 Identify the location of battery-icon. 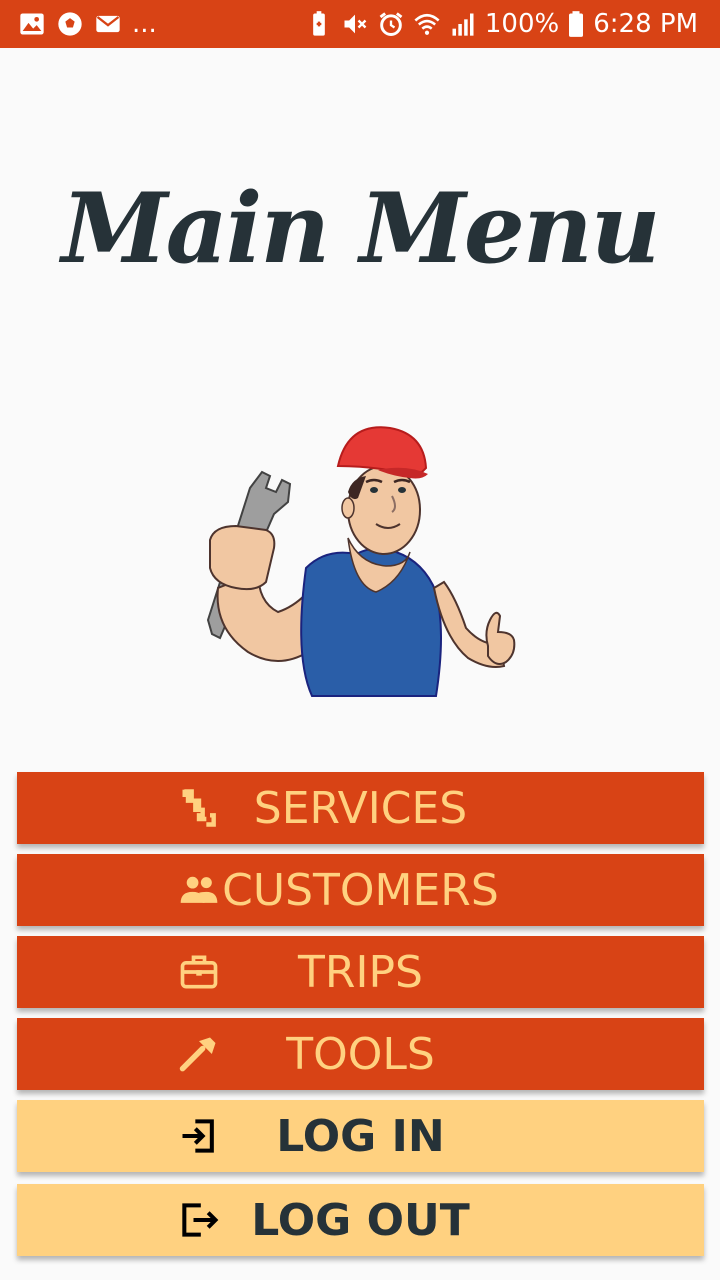
(576, 24).